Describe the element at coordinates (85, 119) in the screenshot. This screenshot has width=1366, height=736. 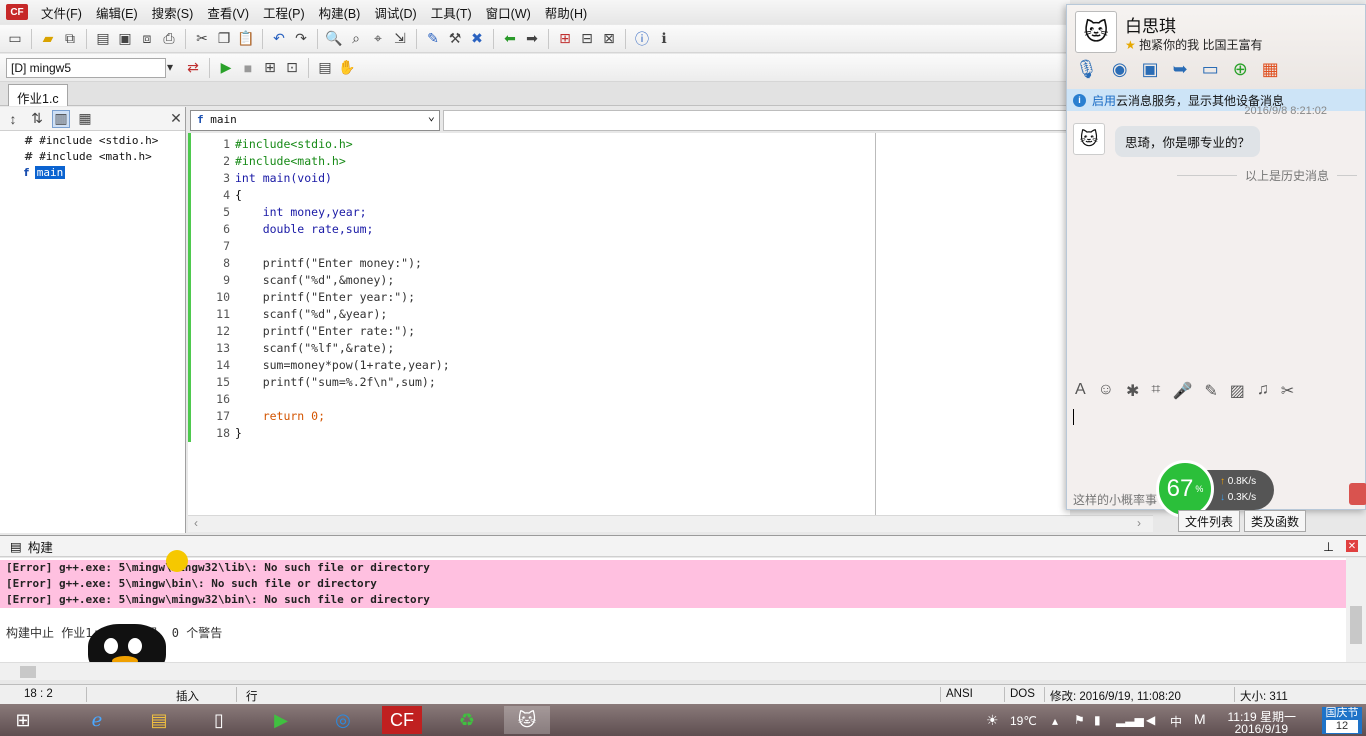
I see `show-header-icon: ▦` at that location.